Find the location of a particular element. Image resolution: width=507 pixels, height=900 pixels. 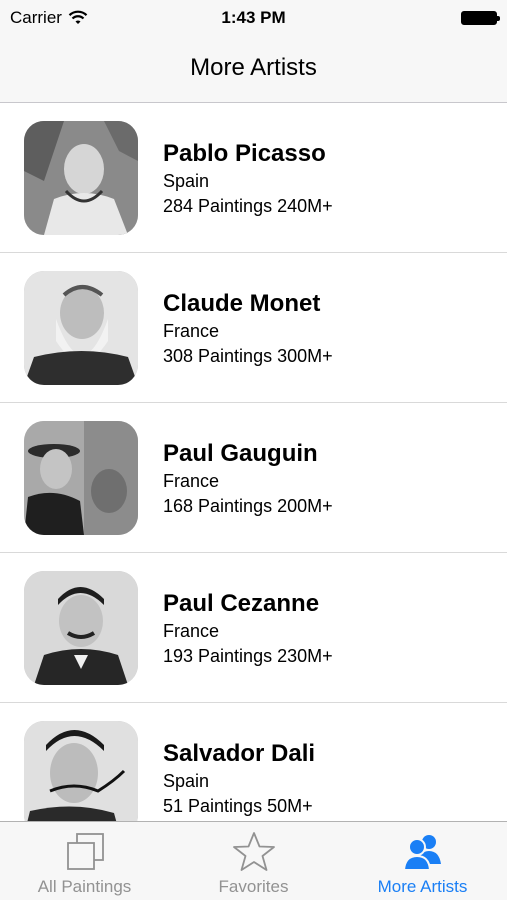

page-title: More Artists is located at coordinates (253, 67).